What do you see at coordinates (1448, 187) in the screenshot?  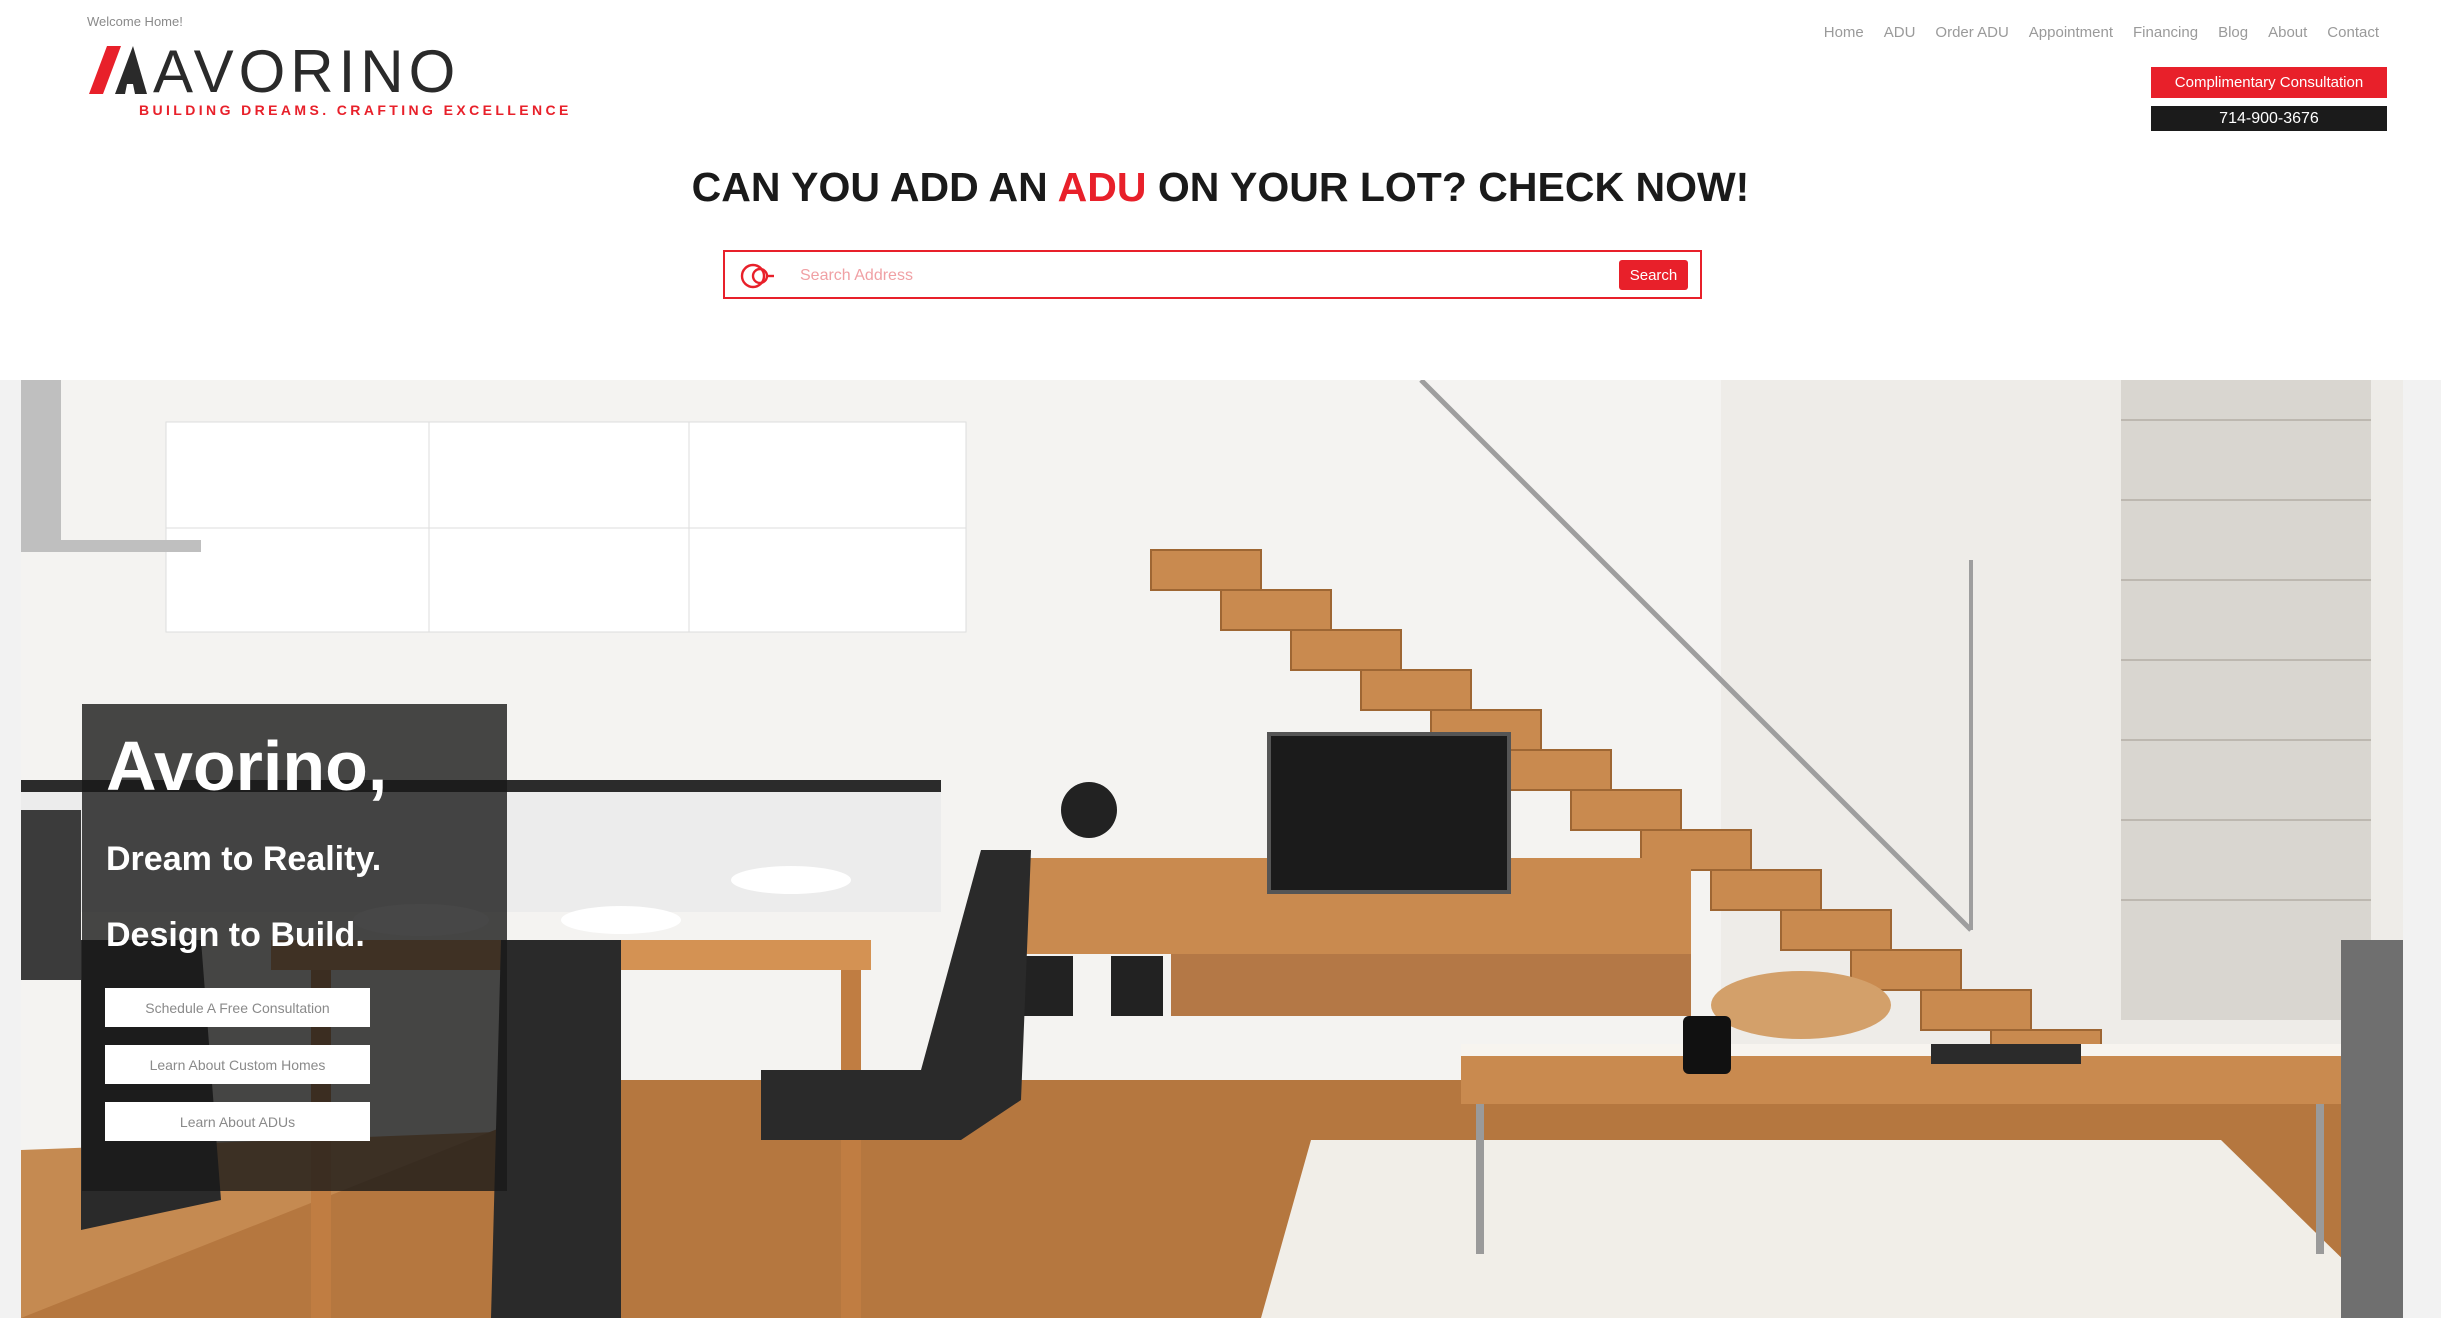 I see `headline-text-post: ON YOUR LOT? CHECK NOW!` at bounding box center [1448, 187].